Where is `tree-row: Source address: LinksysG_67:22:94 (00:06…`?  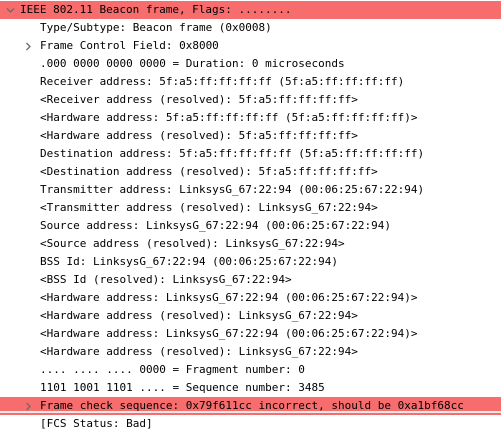
tree-row: Source address: LinksysG_67:22:94 (00:06… is located at coordinates (250, 226).